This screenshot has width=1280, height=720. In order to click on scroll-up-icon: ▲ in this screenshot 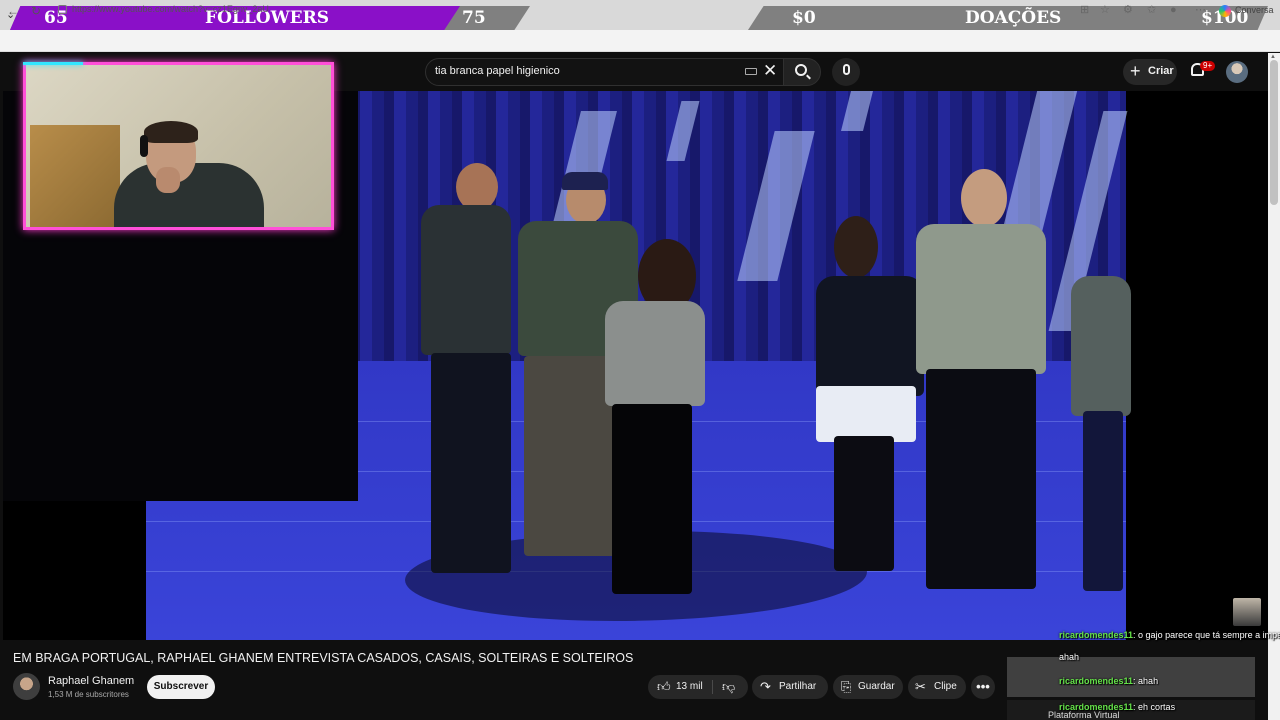, I will do `click(1273, 57)`.